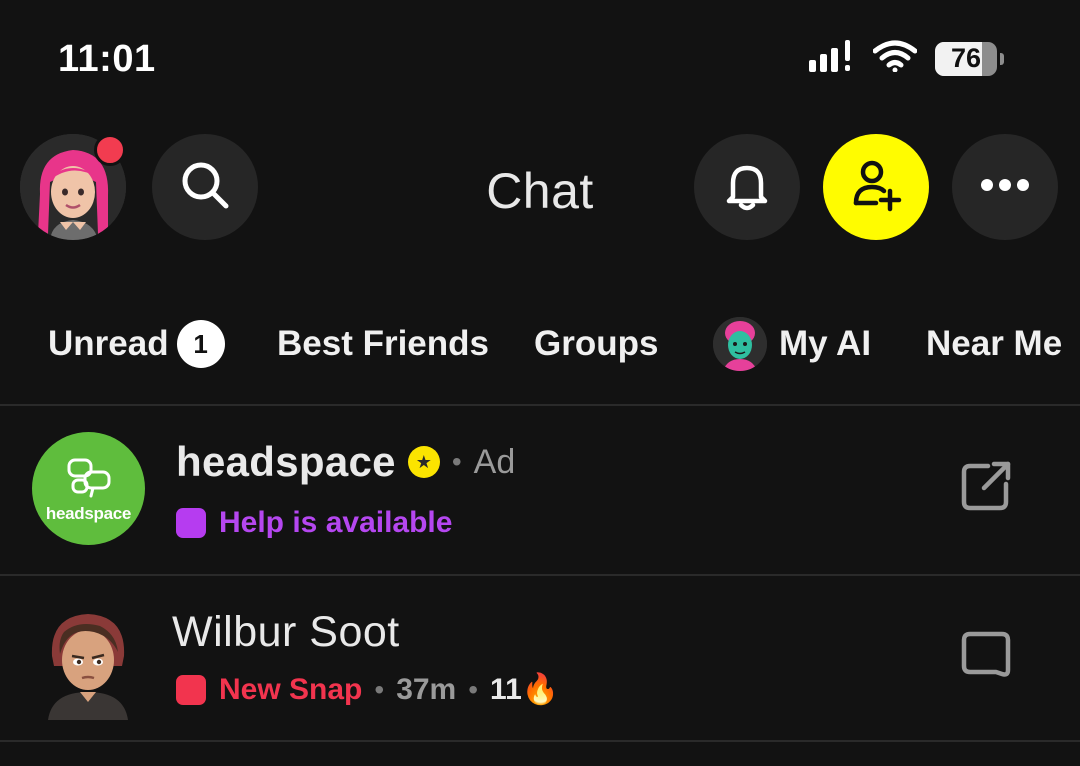 This screenshot has width=1080, height=766. What do you see at coordinates (994, 344) in the screenshot?
I see `tab-near-me: Near Me` at bounding box center [994, 344].